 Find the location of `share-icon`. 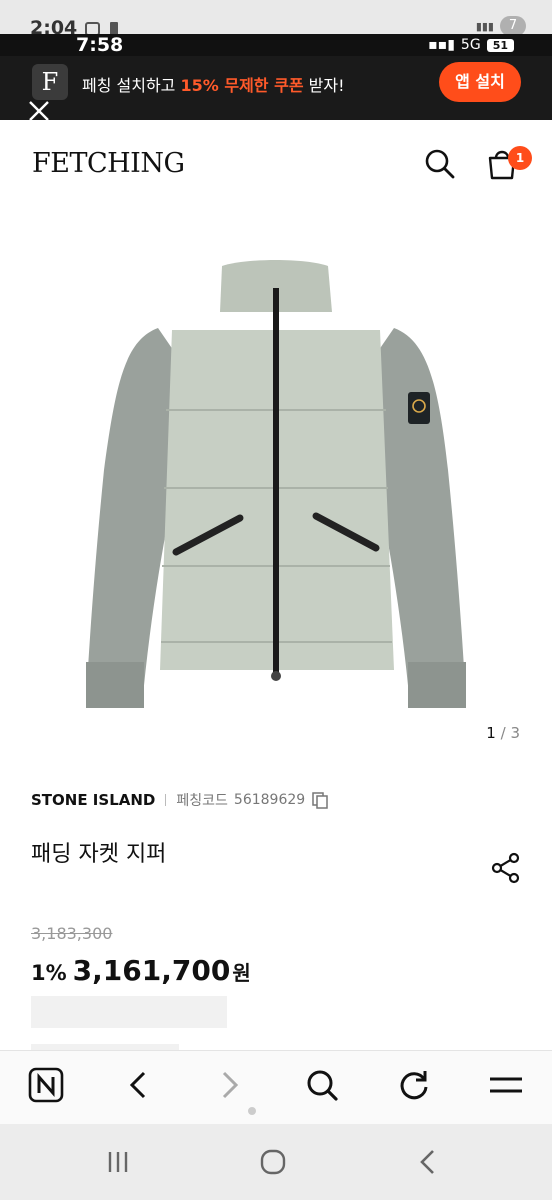

share-icon is located at coordinates (506, 868).